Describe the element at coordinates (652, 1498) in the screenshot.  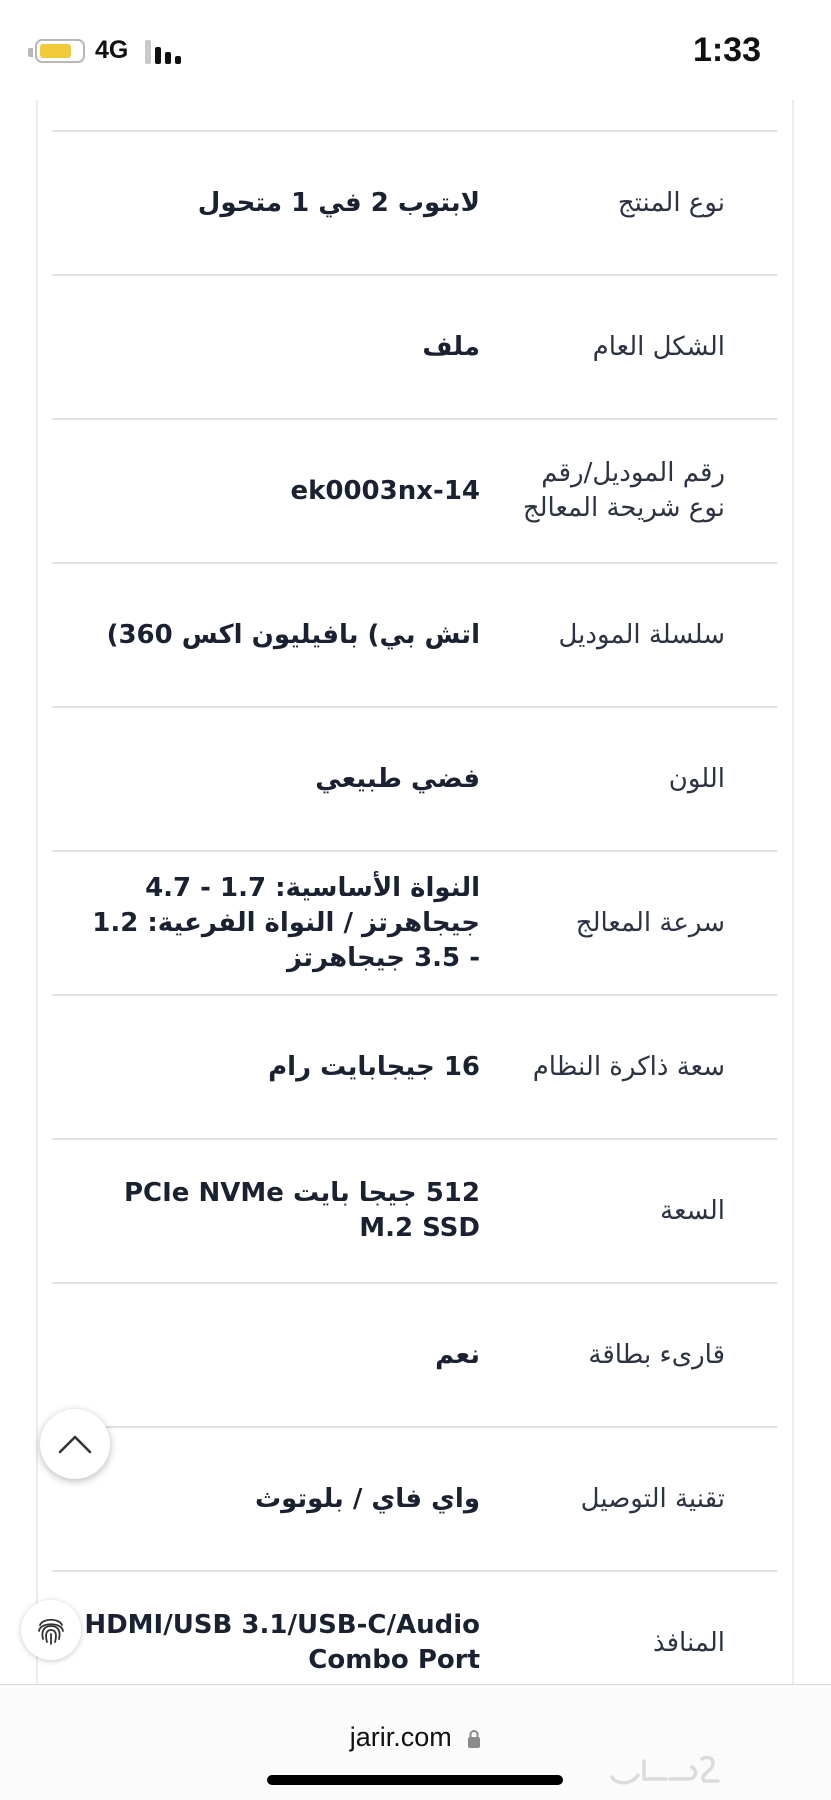
I see `spec-label: تقنية التوصيل` at that location.